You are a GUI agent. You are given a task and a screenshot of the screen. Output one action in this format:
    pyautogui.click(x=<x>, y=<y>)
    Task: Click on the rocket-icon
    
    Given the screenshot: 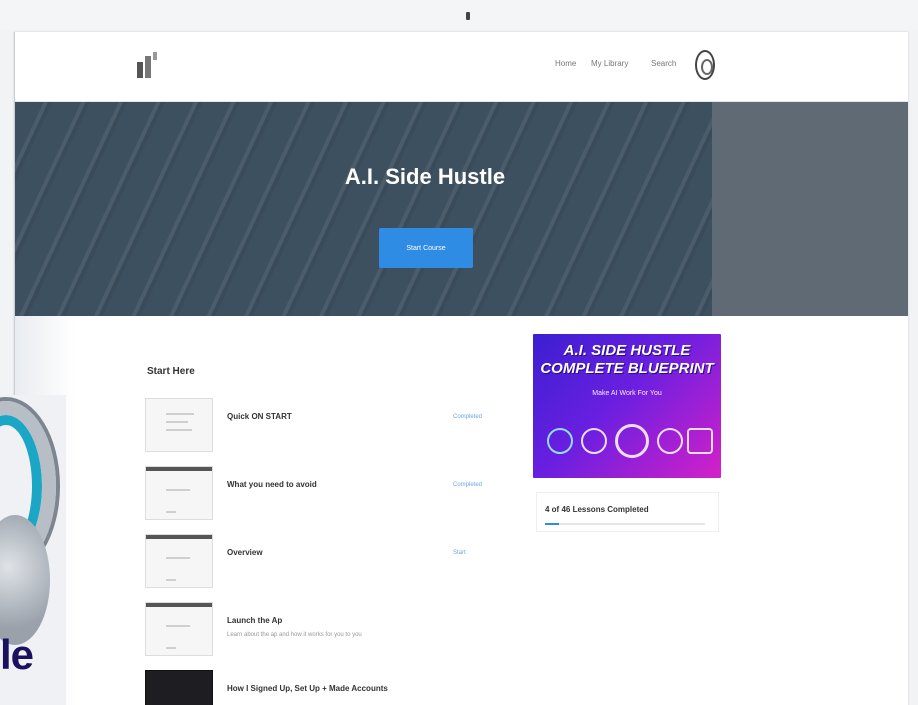 What is the action you would take?
    pyautogui.click(x=670, y=441)
    